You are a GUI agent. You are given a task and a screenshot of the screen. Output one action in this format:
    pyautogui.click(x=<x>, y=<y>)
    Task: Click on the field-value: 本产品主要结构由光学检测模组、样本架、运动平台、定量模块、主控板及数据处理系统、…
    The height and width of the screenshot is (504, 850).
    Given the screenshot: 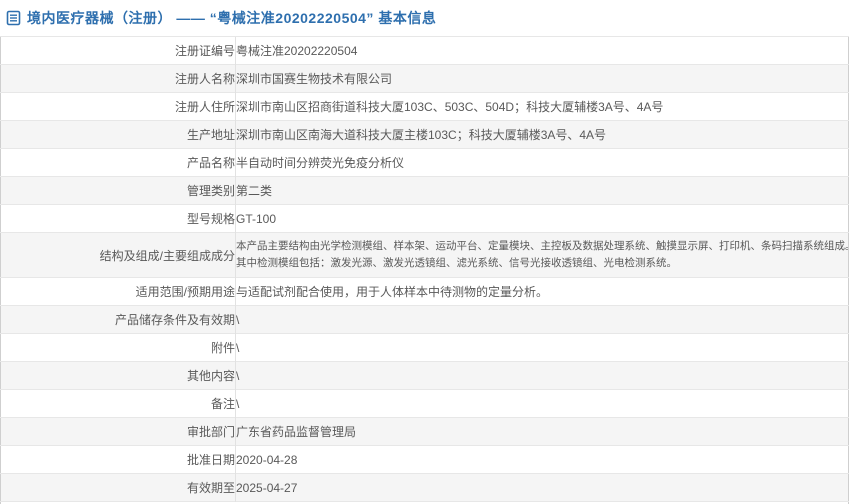 What is the action you would take?
    pyautogui.click(x=542, y=255)
    